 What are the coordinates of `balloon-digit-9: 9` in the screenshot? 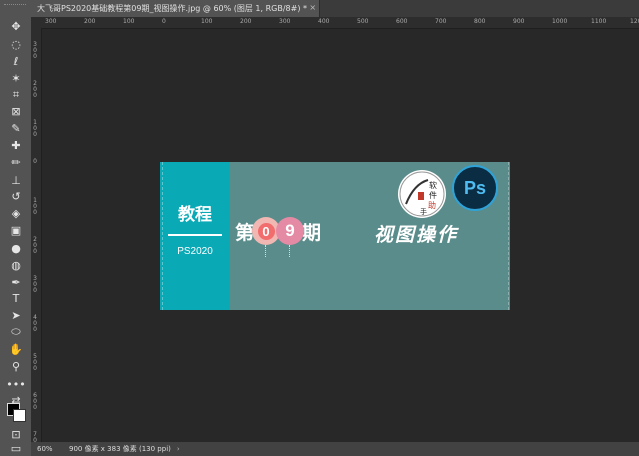 It's located at (290, 237).